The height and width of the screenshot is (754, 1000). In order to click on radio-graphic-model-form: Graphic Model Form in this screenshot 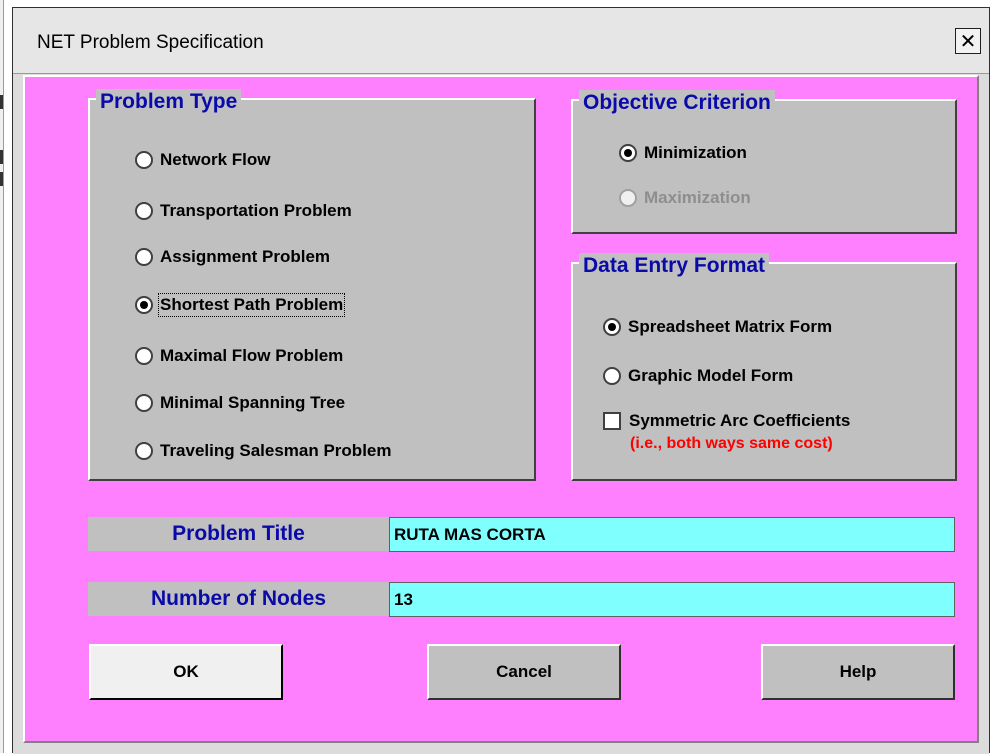, I will do `click(698, 376)`.